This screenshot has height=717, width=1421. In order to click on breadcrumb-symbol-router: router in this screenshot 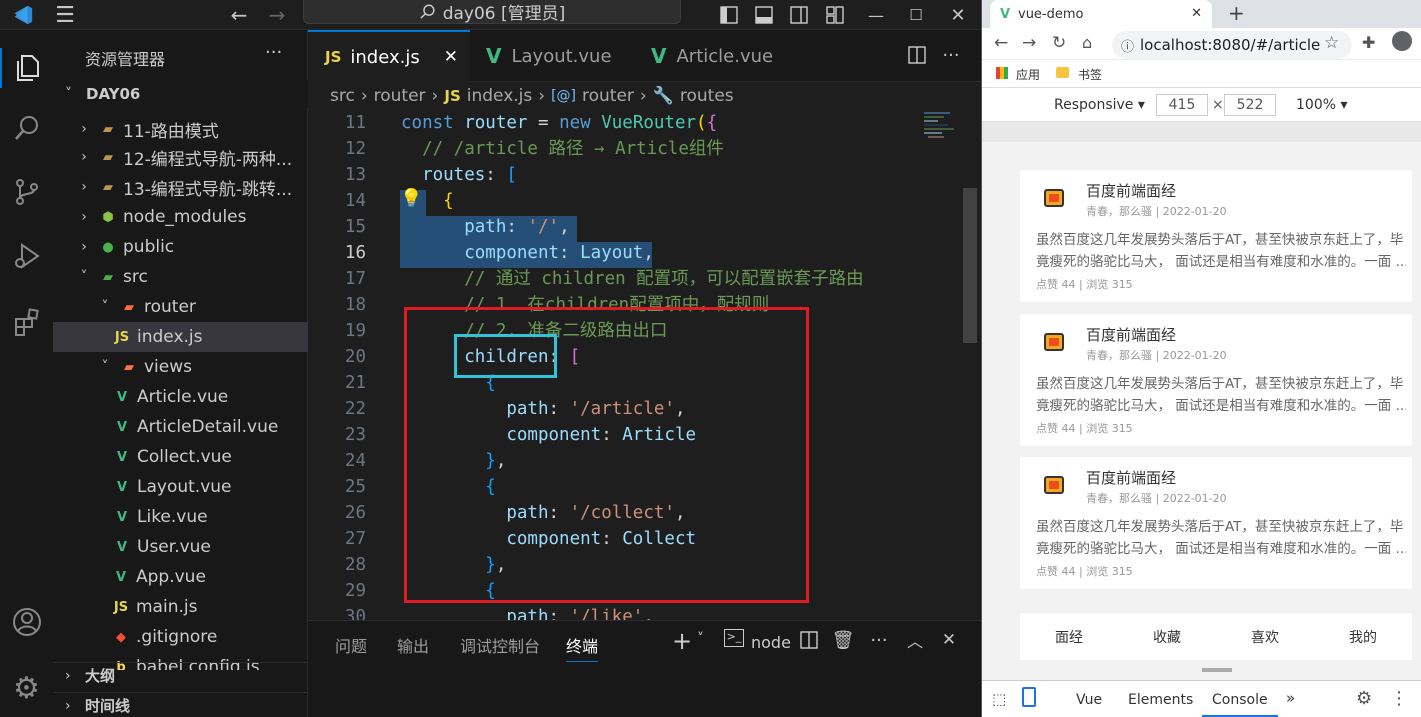, I will do `click(608, 96)`.